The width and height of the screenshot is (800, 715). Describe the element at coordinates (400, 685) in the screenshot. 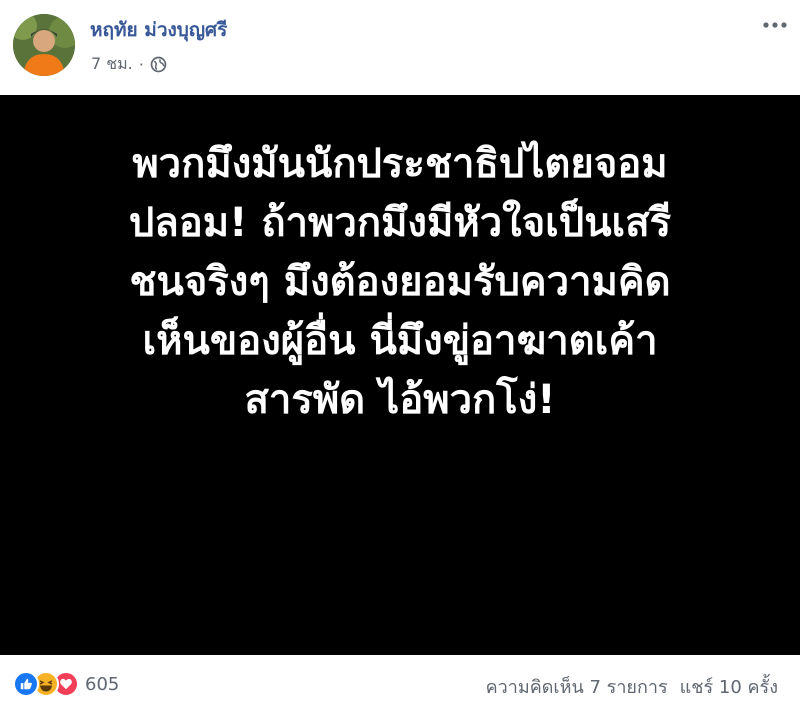

I see `post-footer: 605 ความคิดเห็น 7 รายการ แชร์ 10 ครั้ง` at that location.